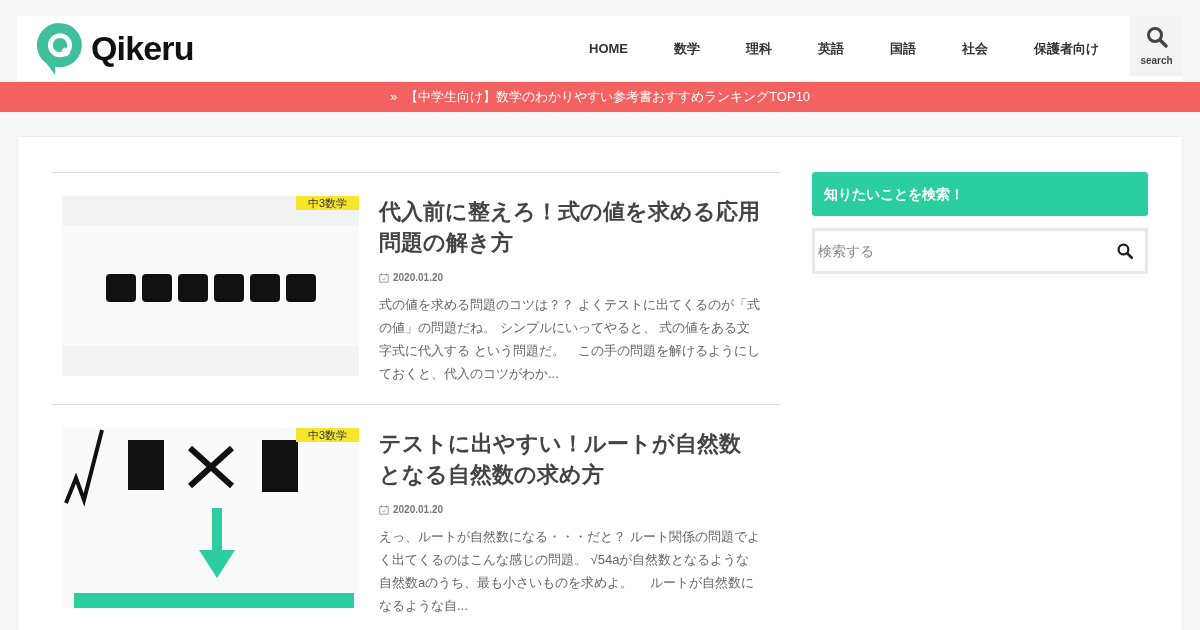  Describe the element at coordinates (903, 48) in the screenshot. I see `nav-link: 国語` at that location.